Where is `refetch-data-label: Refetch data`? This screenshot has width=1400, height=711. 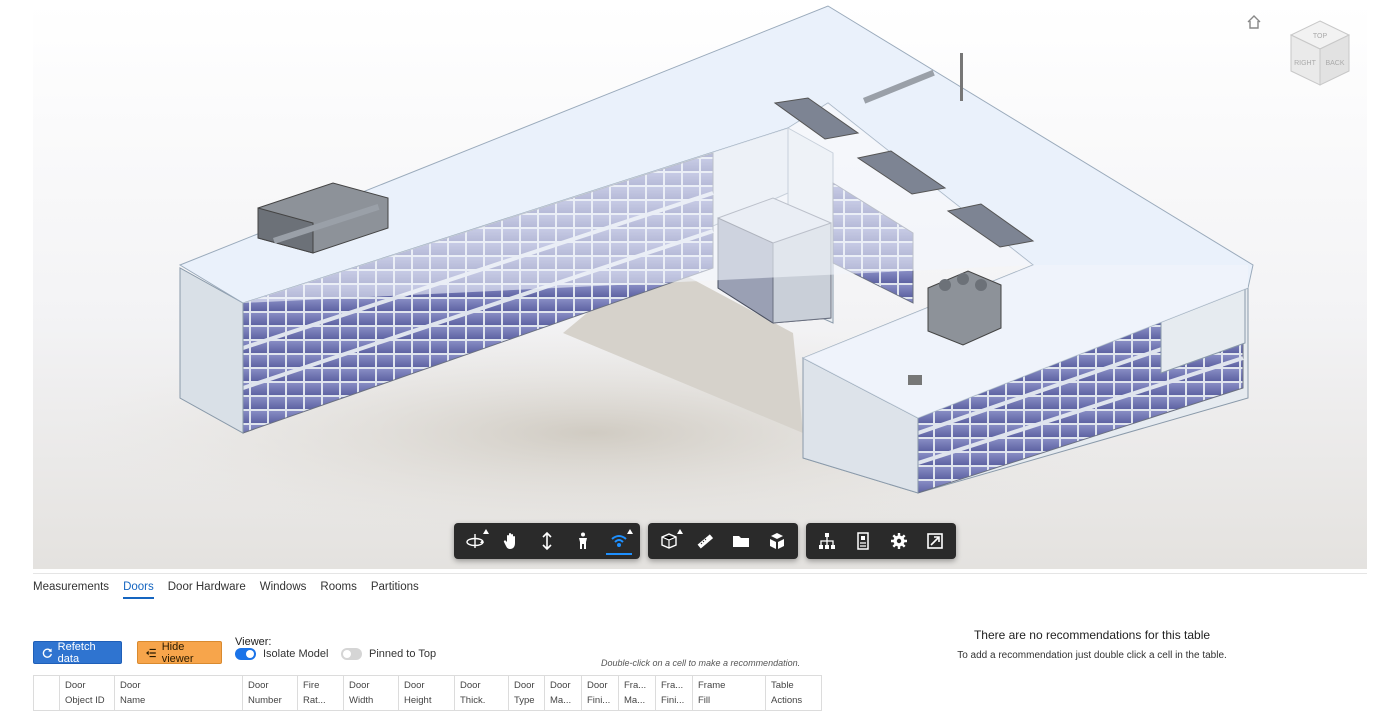
refetch-data-label: Refetch data is located at coordinates (76, 652).